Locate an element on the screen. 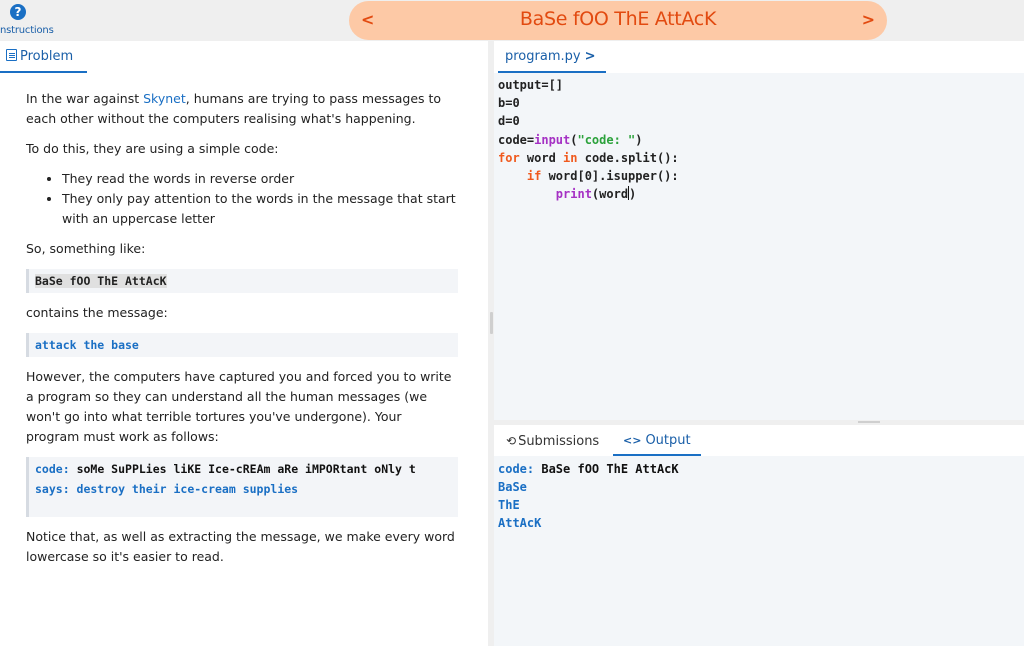  tab-submissions: ⟲ Submissions is located at coordinates (552, 441).